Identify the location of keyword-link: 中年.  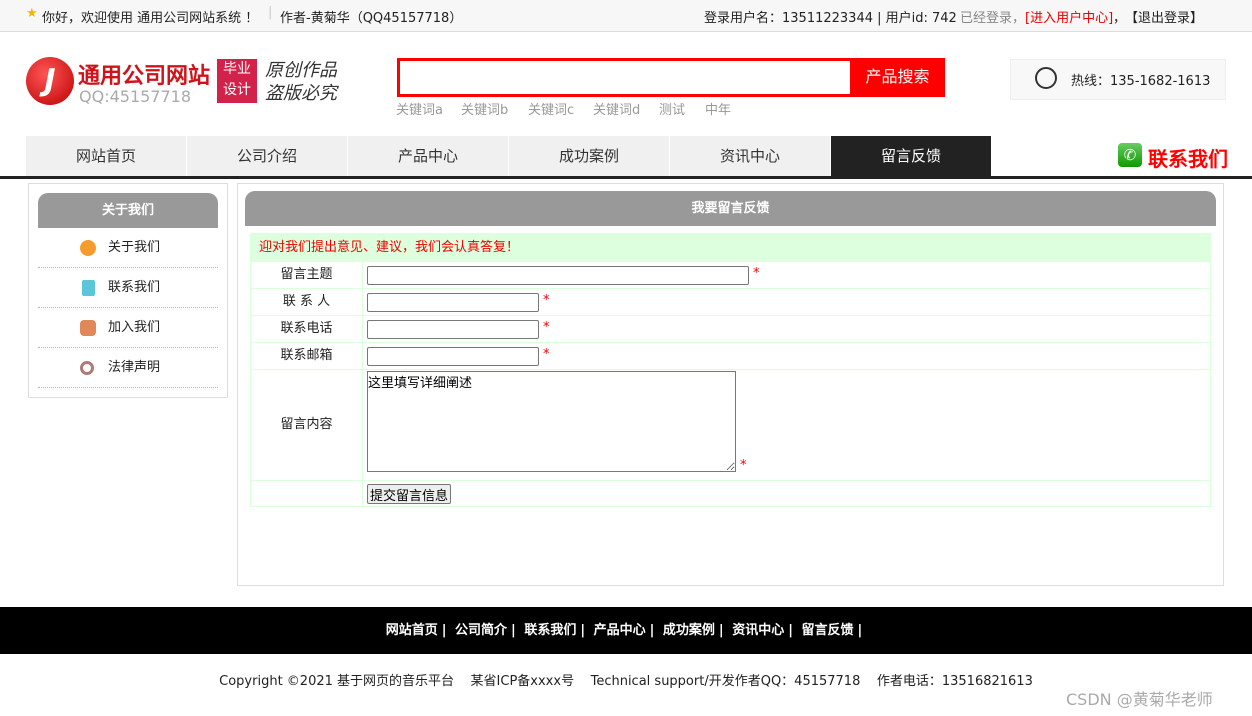
(718, 108).